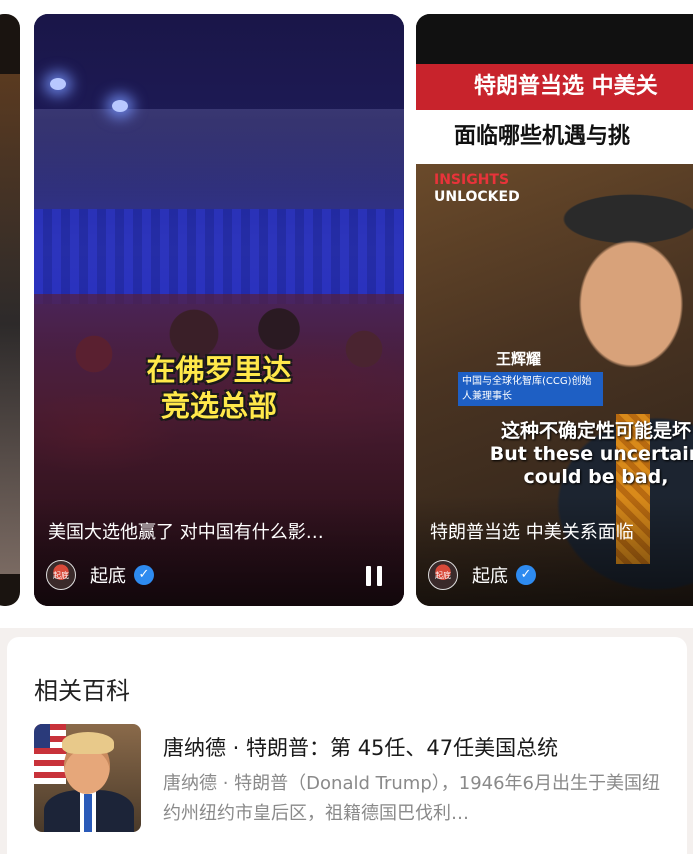 This screenshot has width=693, height=854. What do you see at coordinates (219, 159) in the screenshot?
I see `video-frame-ceiling` at bounding box center [219, 159].